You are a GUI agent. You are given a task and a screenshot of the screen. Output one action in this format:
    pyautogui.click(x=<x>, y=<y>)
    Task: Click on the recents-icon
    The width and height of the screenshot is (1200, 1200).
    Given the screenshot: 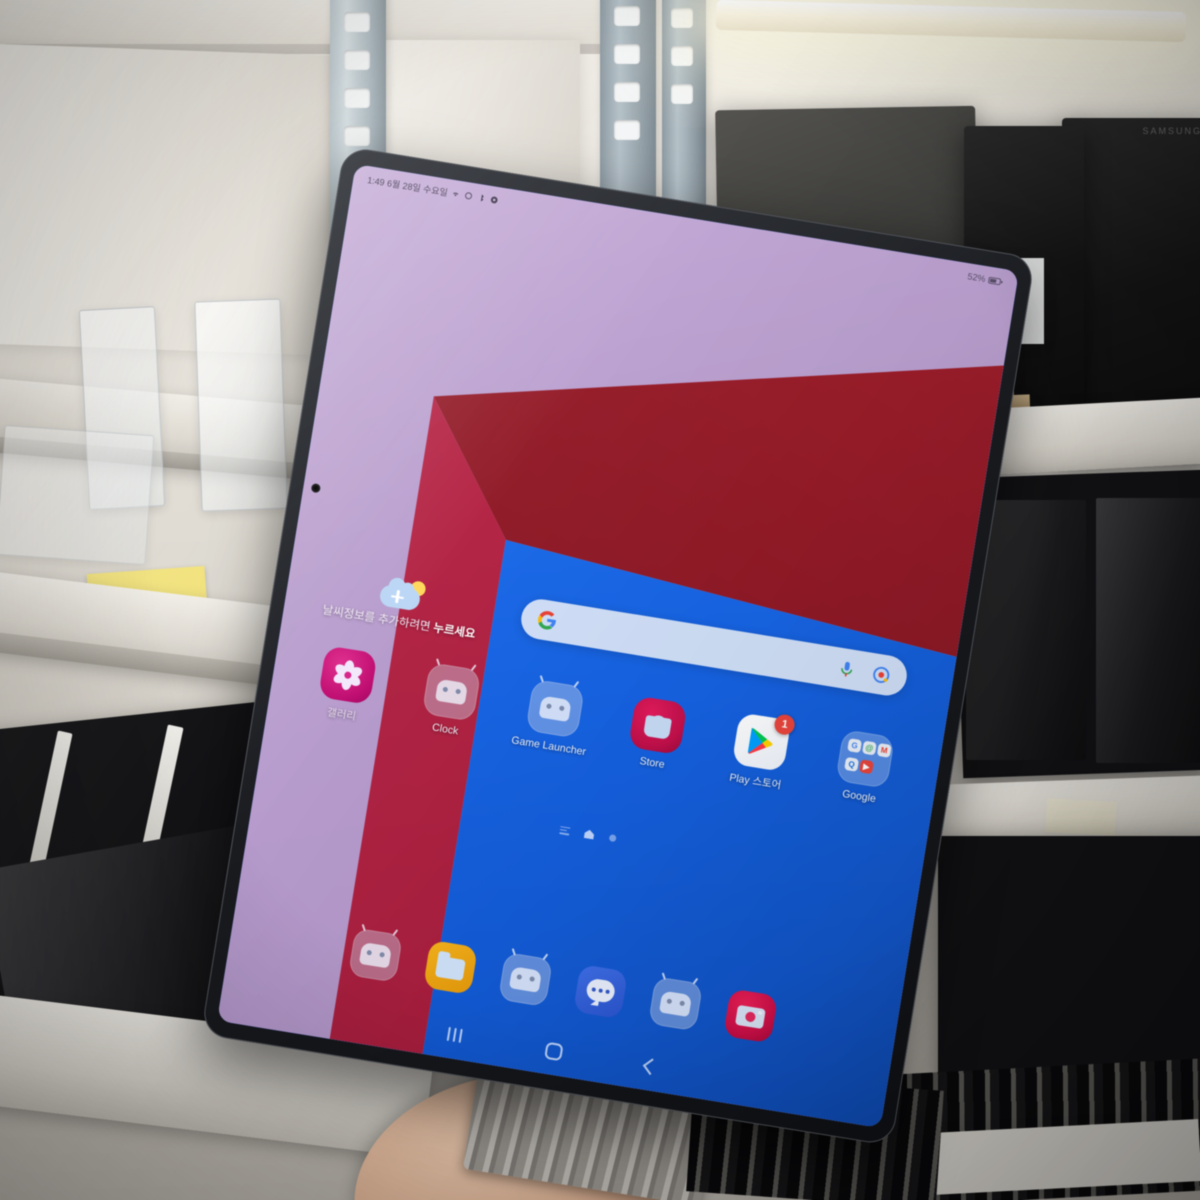 What is the action you would take?
    pyautogui.click(x=455, y=1034)
    